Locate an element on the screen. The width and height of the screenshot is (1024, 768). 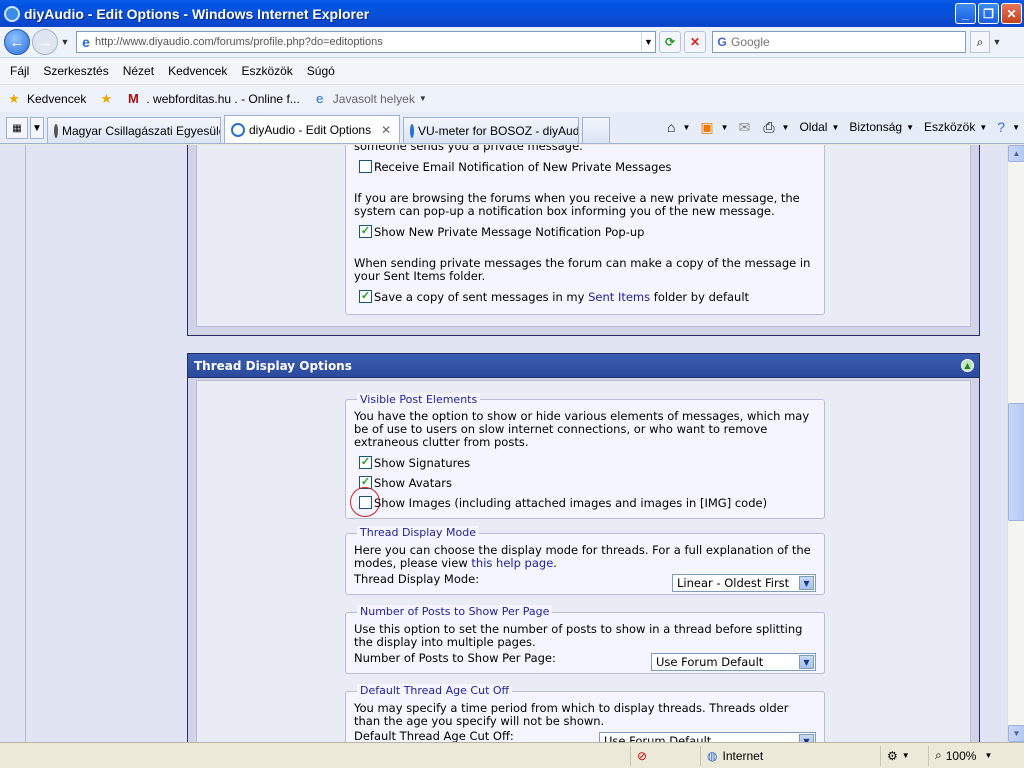
scroll-up-button: ▲ is located at coordinates (1016, 153).